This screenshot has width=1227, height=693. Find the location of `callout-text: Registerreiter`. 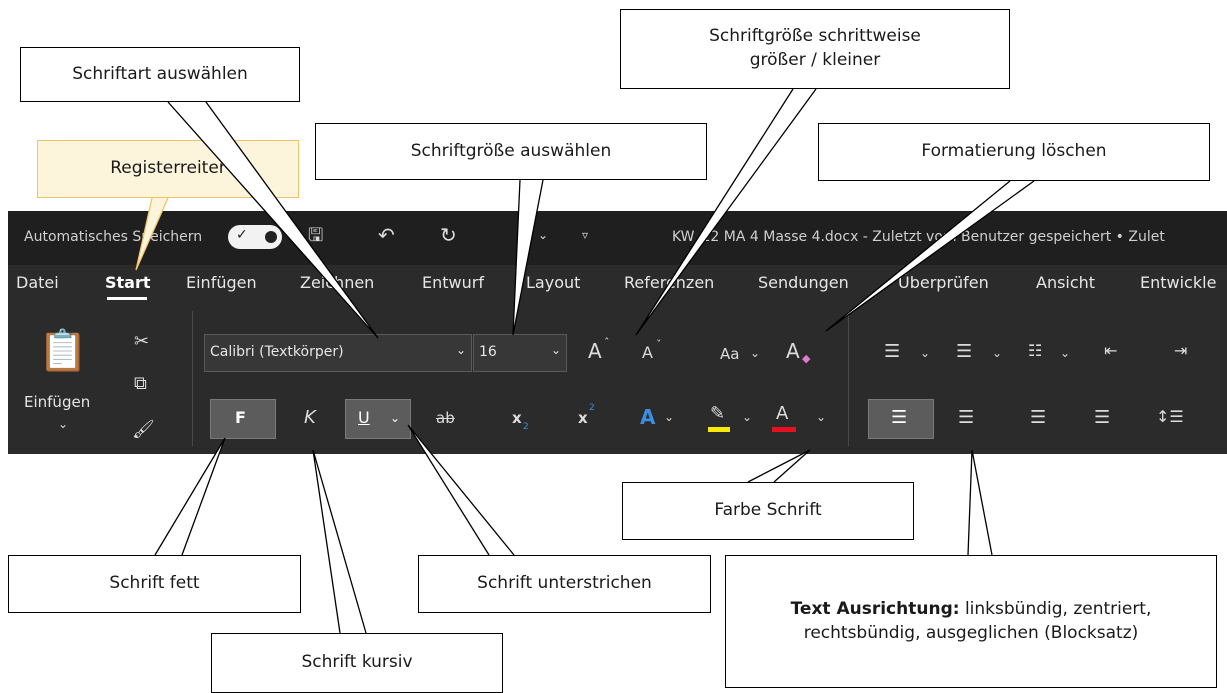

callout-text: Registerreiter is located at coordinates (168, 168).